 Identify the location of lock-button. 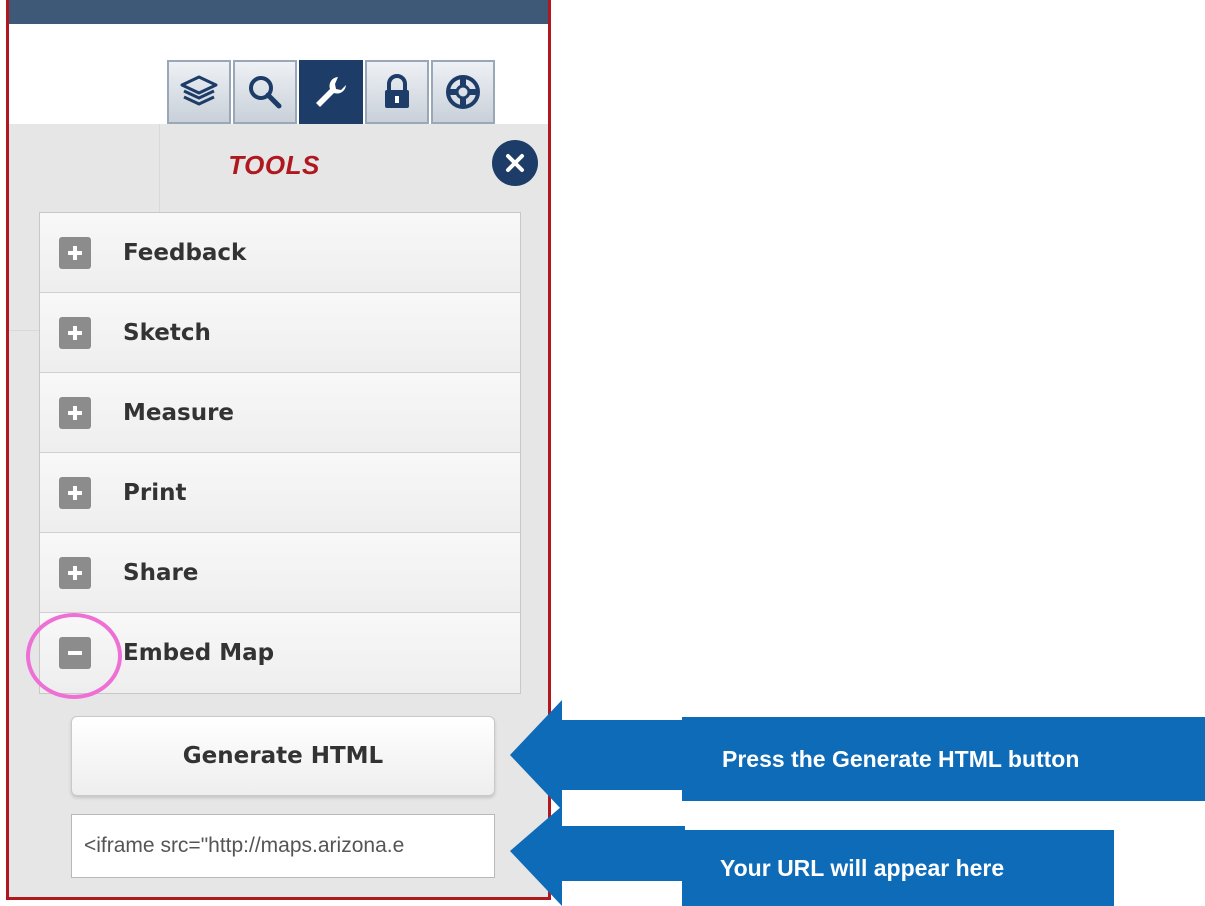
(397, 92).